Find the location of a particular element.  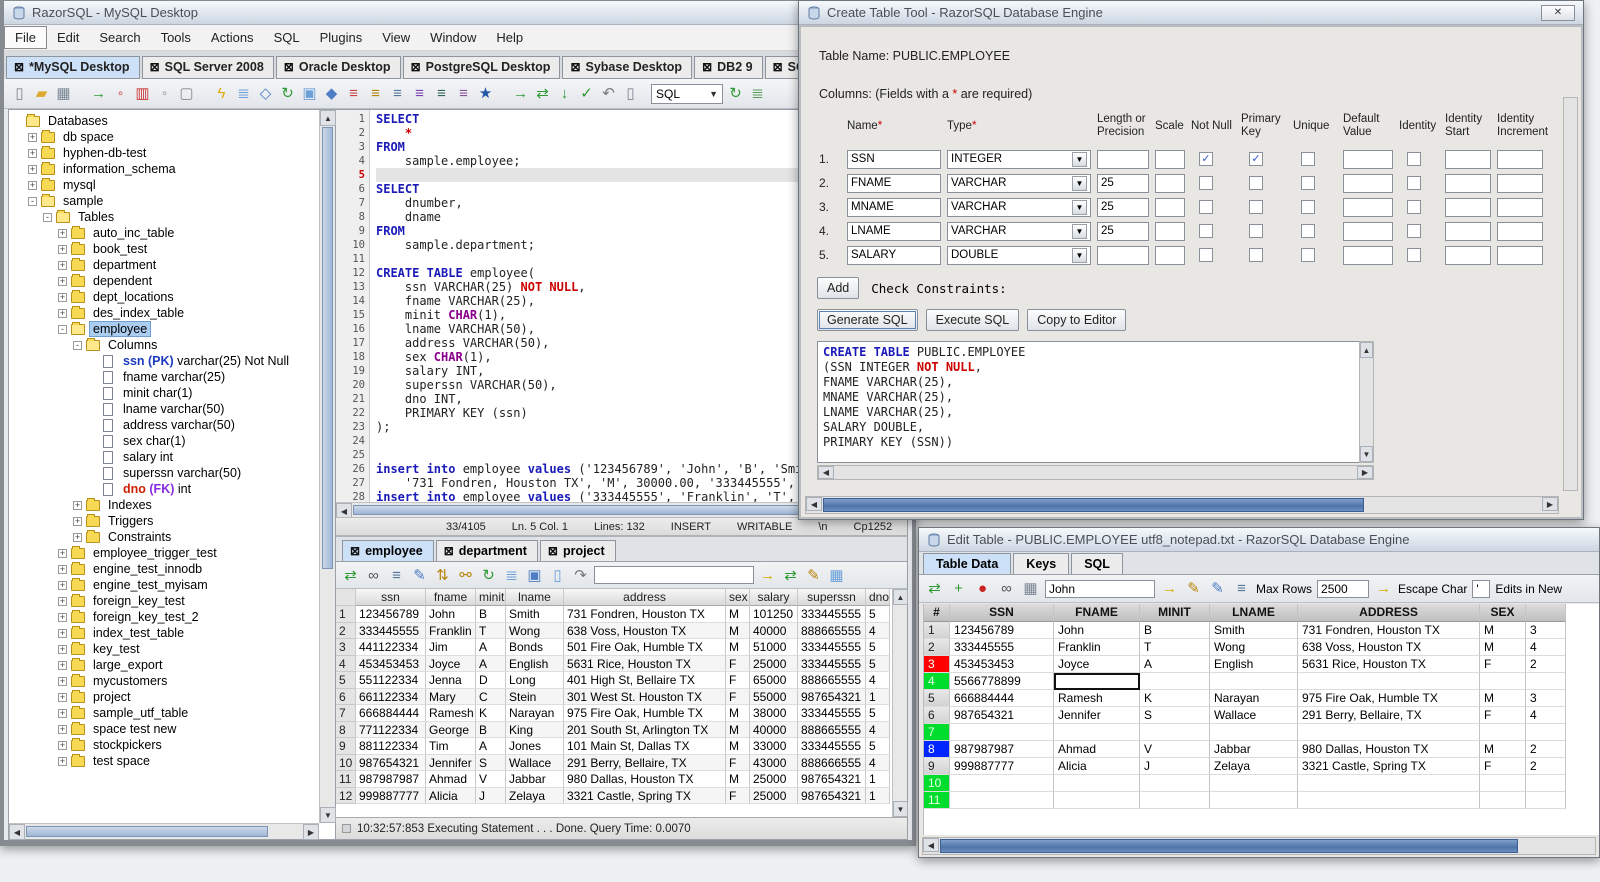

scroll-left-icon: ◀ is located at coordinates (17, 832).